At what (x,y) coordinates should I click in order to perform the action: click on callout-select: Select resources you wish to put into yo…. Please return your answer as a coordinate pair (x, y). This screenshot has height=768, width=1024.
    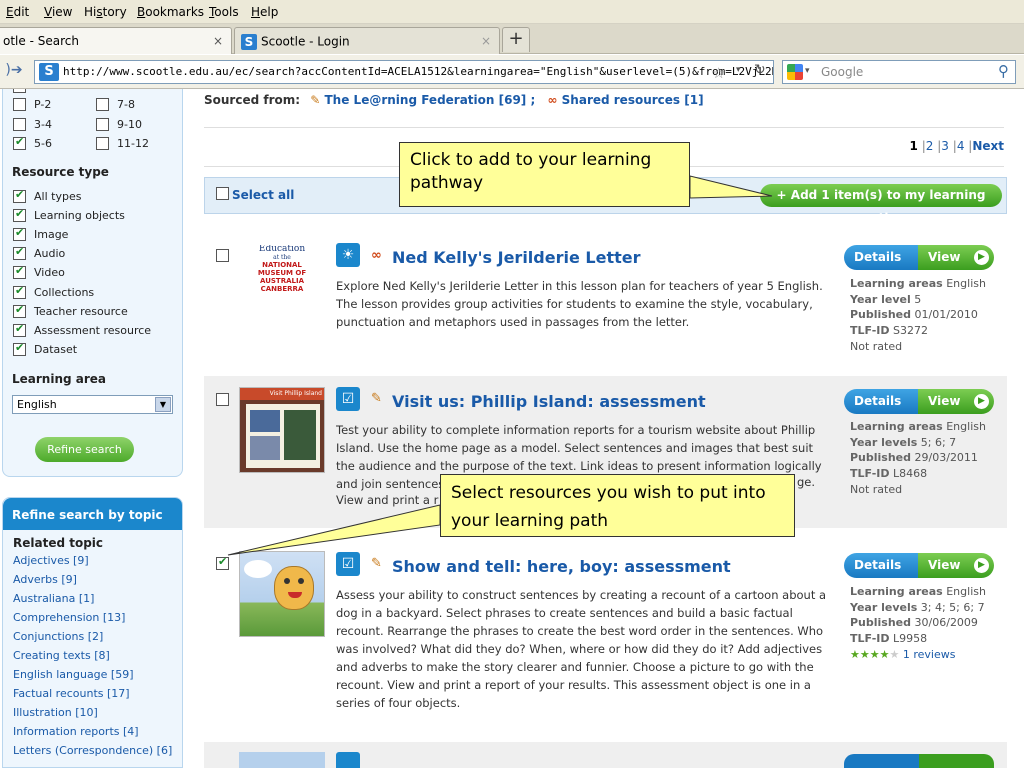
    Looking at the image, I should click on (617, 505).